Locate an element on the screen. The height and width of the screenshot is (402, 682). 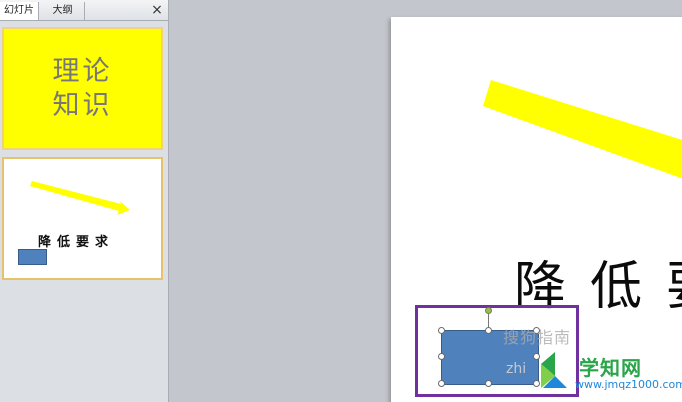
tab-slides: 幻灯片 is located at coordinates (19, 11).